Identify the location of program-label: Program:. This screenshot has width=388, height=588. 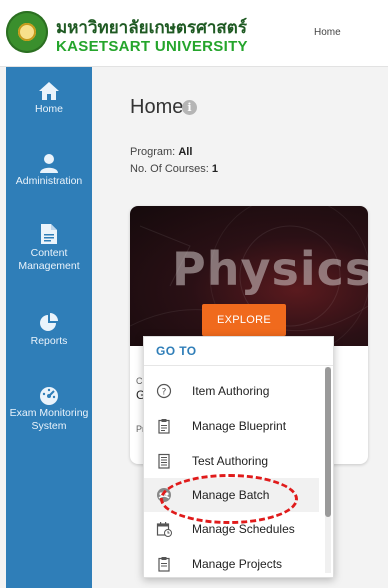
(153, 152).